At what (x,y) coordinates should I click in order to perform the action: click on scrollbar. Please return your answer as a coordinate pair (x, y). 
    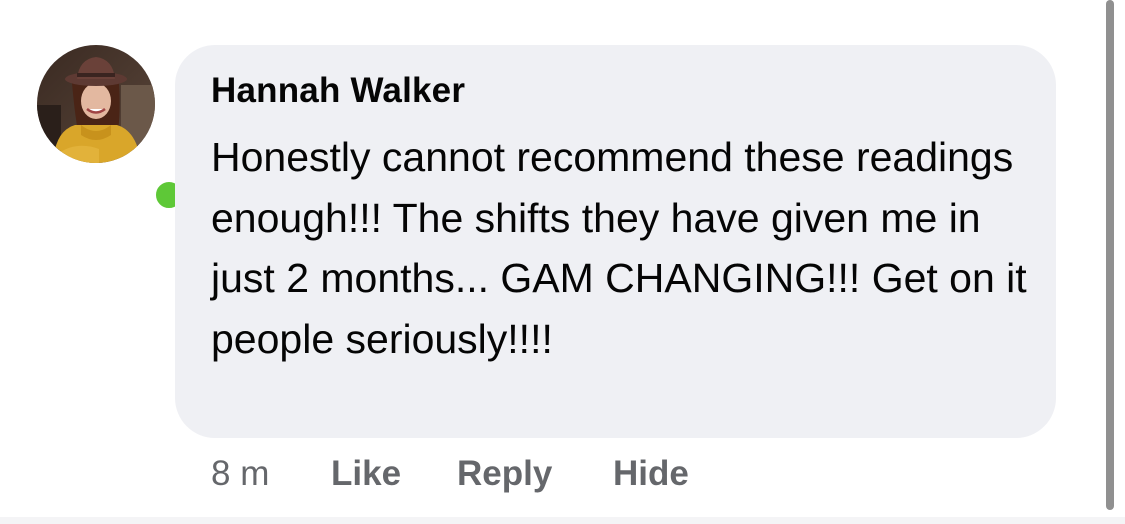
    Looking at the image, I should click on (1110, 255).